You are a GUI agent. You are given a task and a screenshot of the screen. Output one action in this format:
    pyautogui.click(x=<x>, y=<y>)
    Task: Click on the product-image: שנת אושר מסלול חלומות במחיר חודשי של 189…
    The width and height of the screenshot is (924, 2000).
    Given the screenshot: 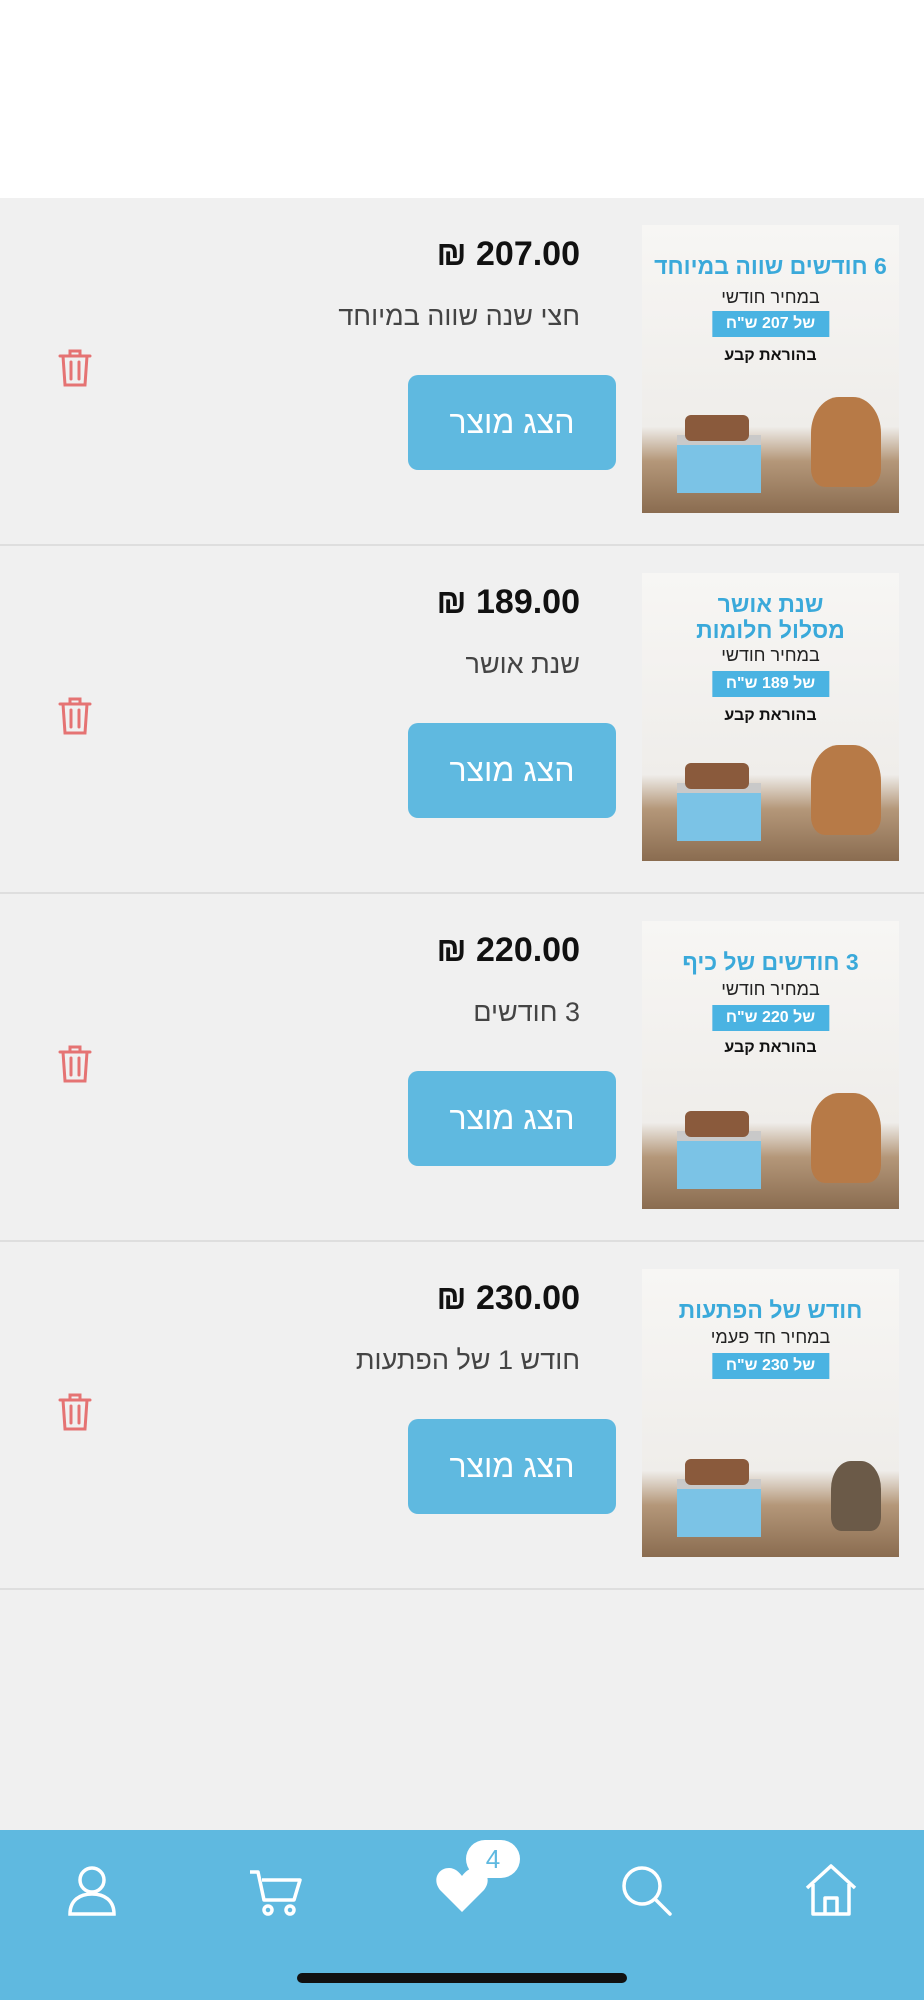 What is the action you would take?
    pyautogui.click(x=770, y=717)
    